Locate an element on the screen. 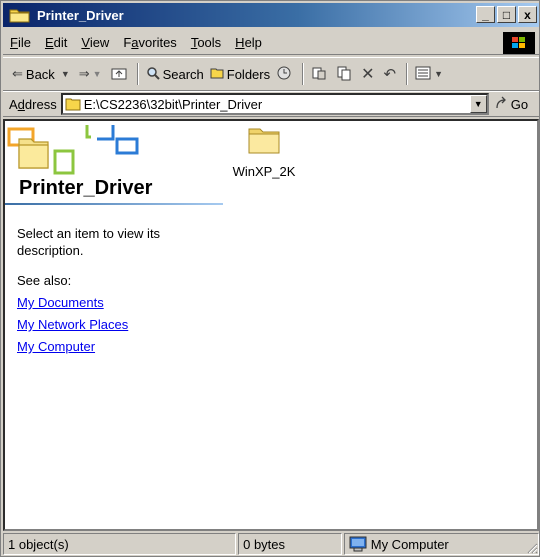  status-bar: 1 object(s) 0 bytes My Computer is located at coordinates (271, 544).